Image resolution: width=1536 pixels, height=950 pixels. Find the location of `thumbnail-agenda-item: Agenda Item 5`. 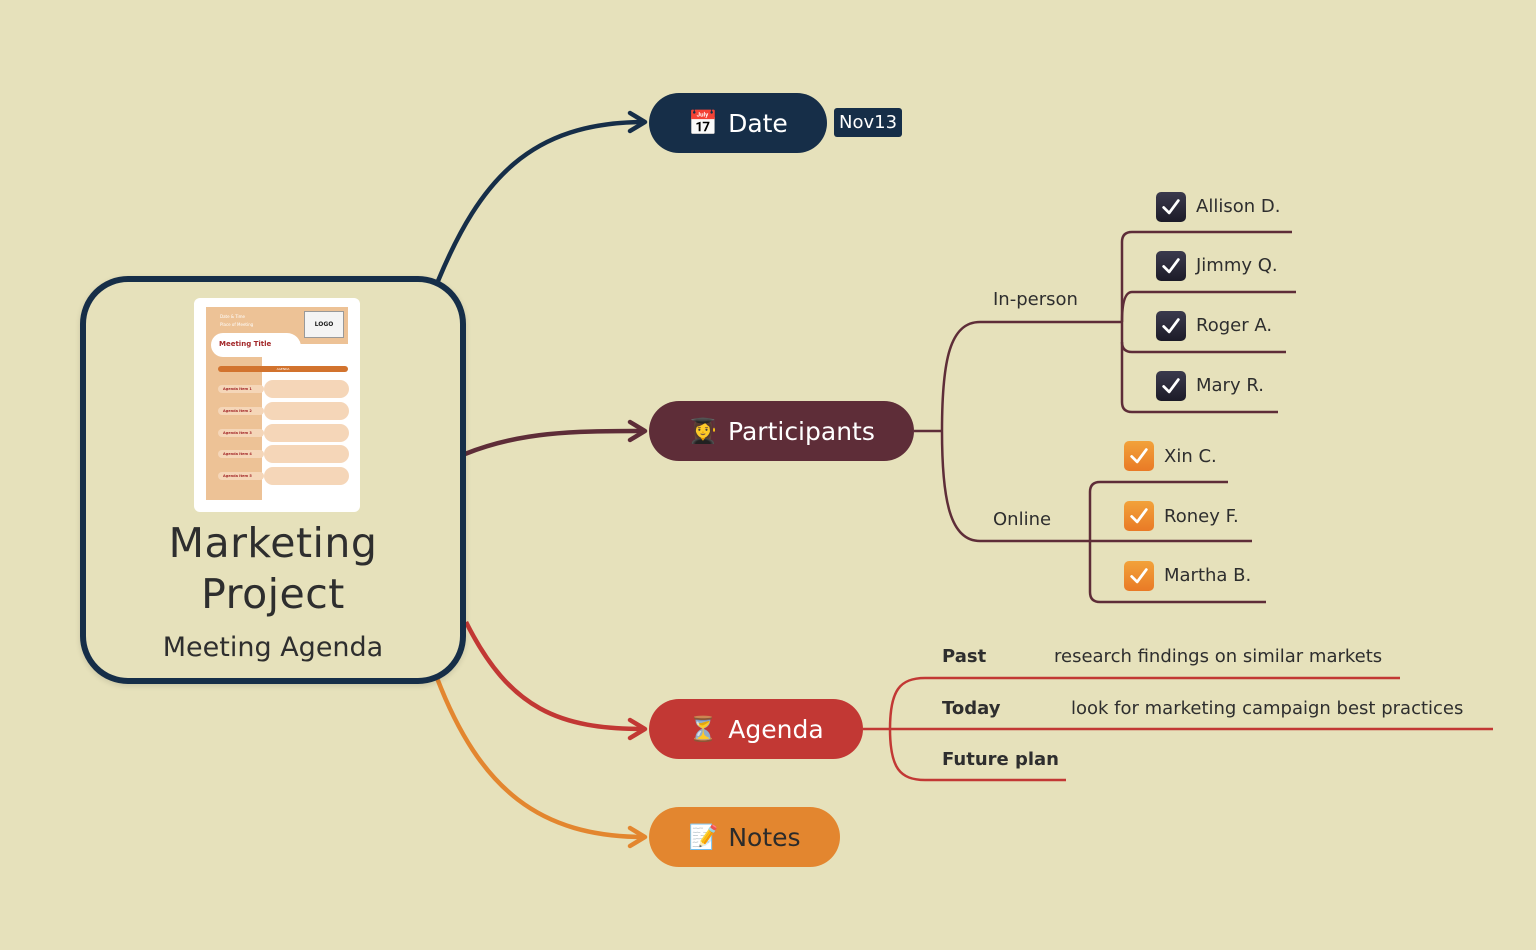

thumbnail-agenda-item: Agenda Item 5 is located at coordinates (241, 476).